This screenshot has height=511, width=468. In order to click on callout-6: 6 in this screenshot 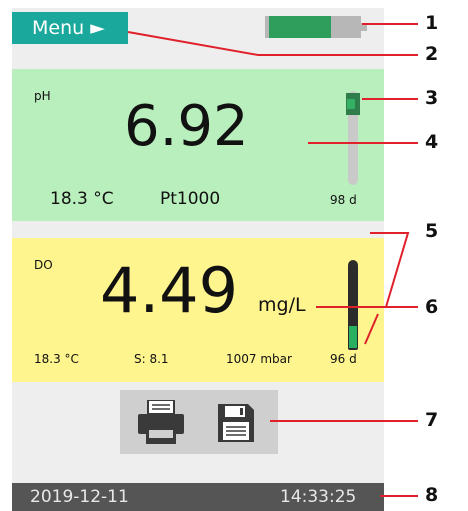, I will do `click(432, 307)`.